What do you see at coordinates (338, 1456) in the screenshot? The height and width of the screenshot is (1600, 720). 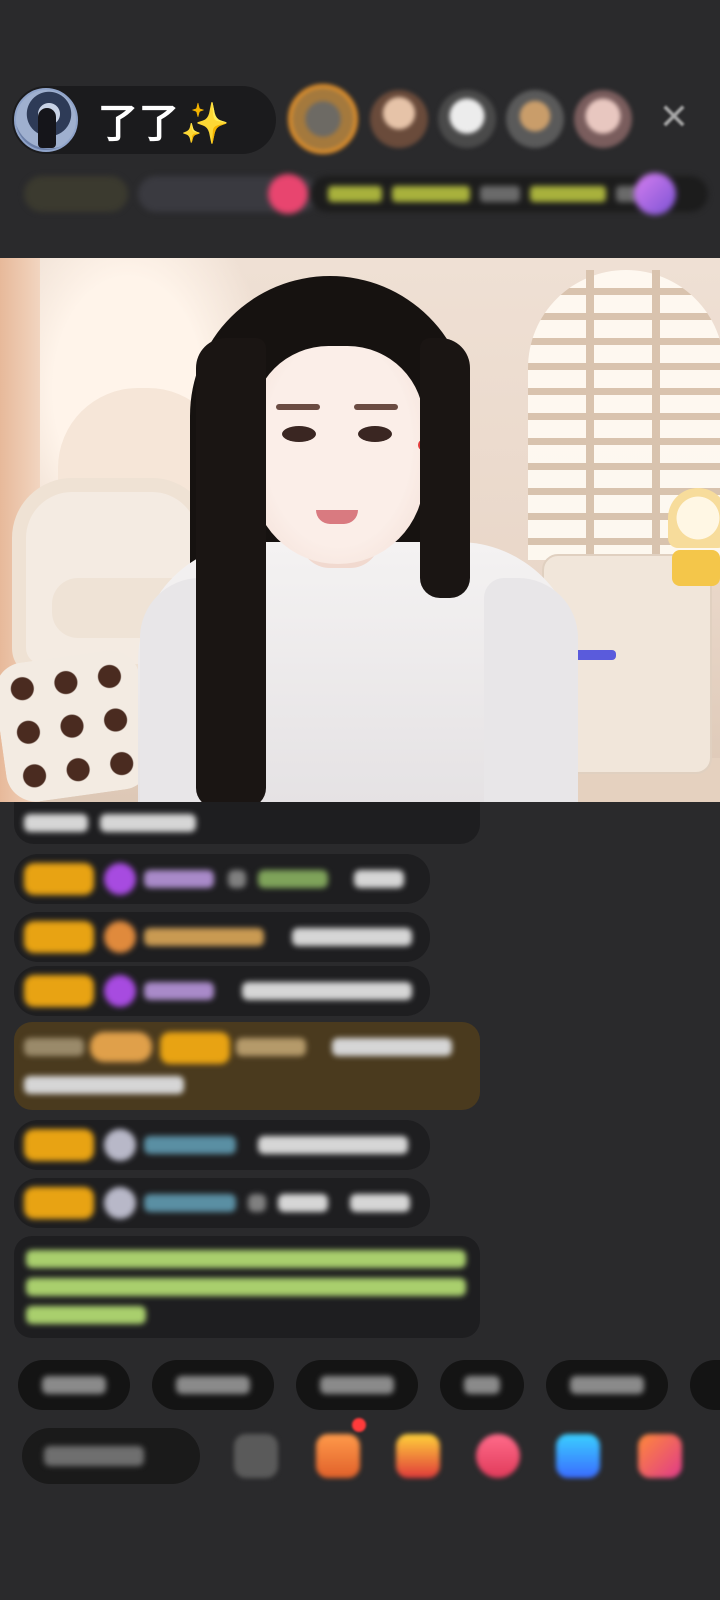 I see `gift-bag-icon` at bounding box center [338, 1456].